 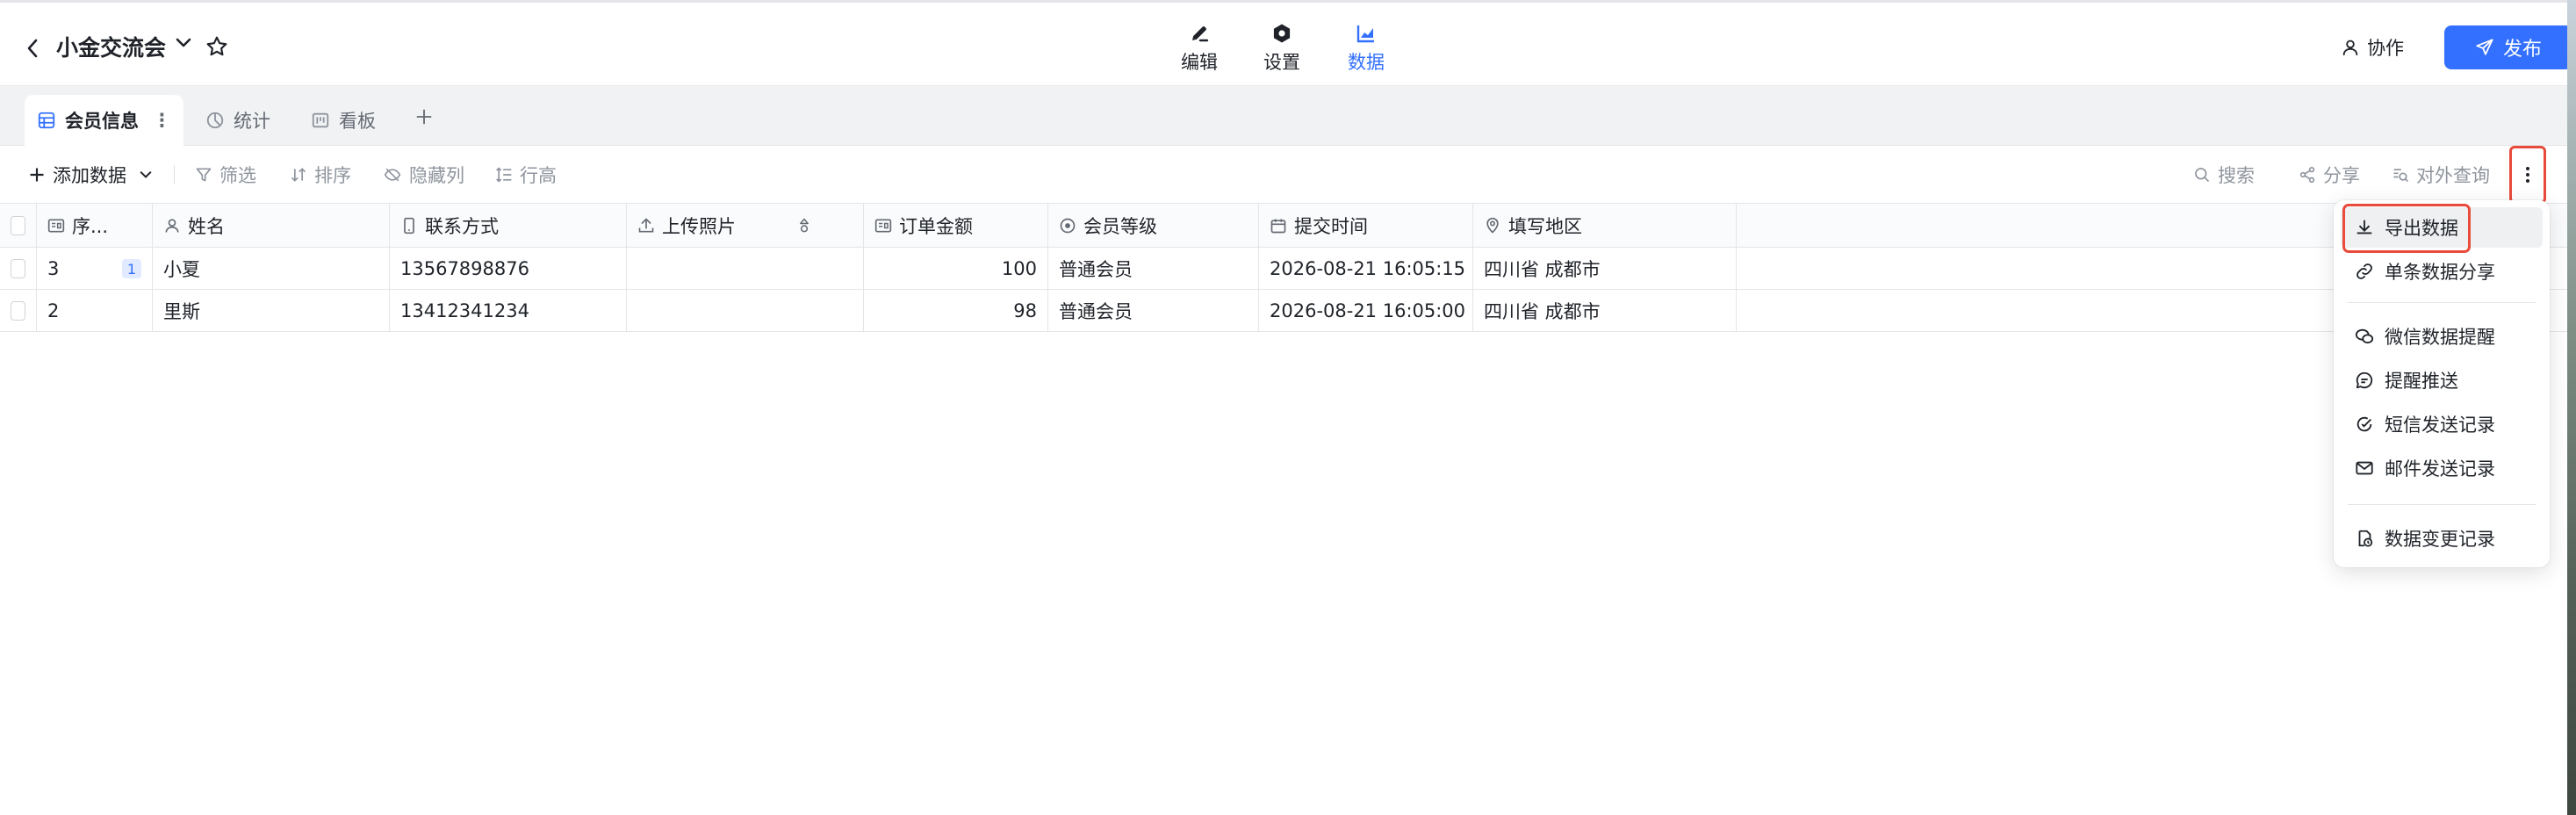 I want to click on tab-data: 数据, so click(x=1366, y=54).